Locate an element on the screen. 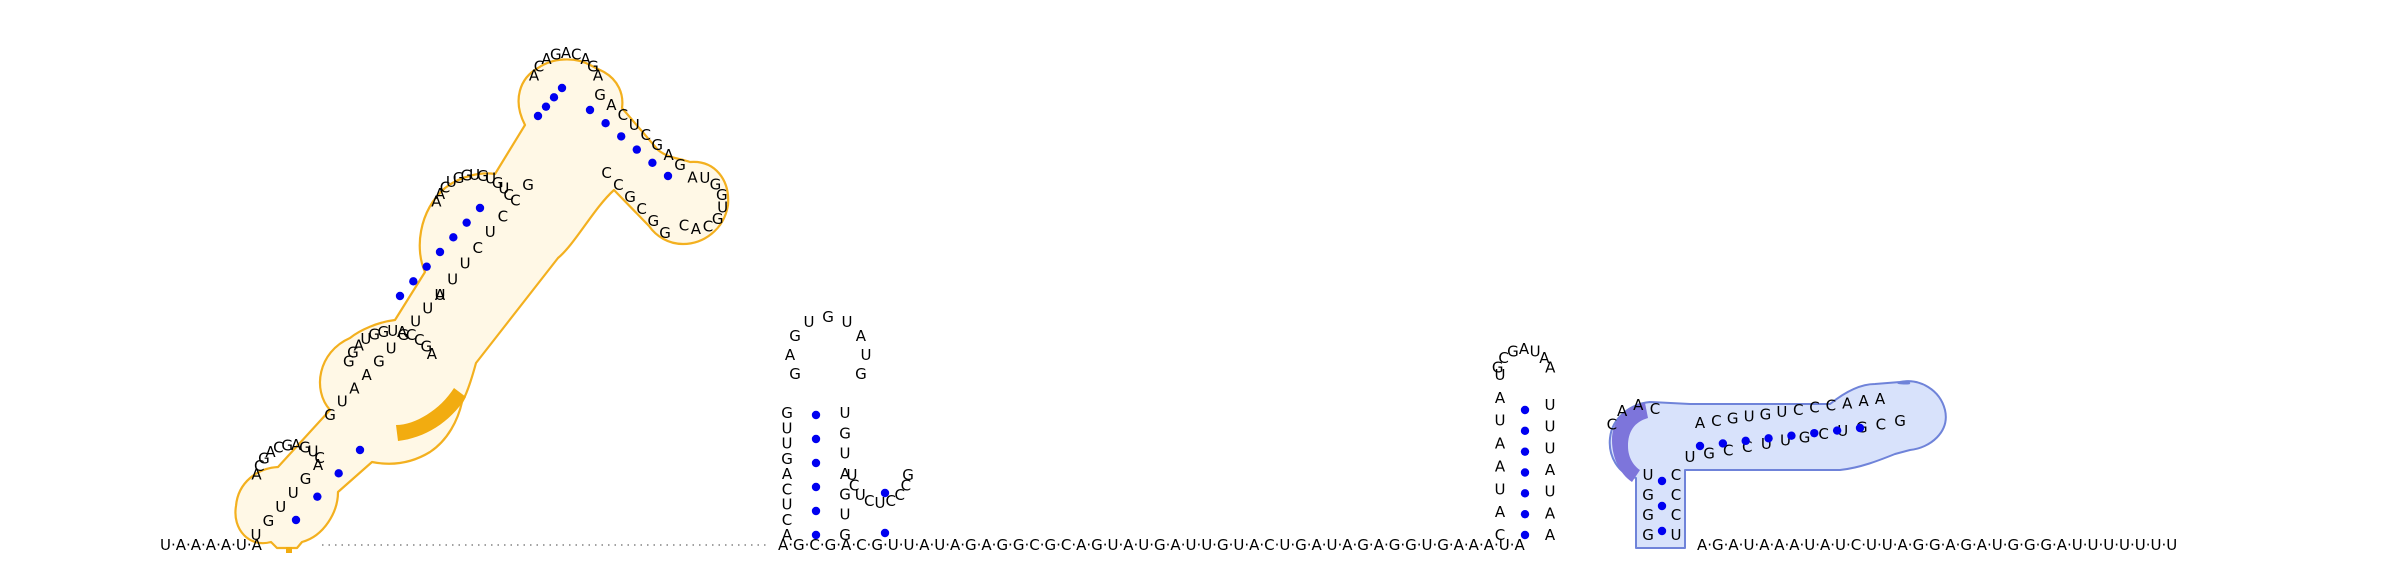 The height and width of the screenshot is (584, 2400). hairpin-b-loop: A is located at coordinates (1550, 367).